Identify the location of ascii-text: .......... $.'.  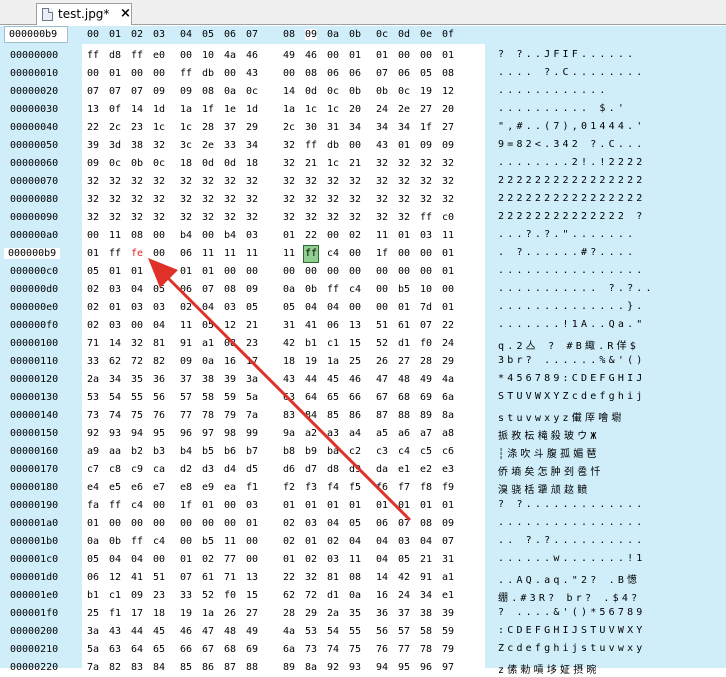
(562, 108).